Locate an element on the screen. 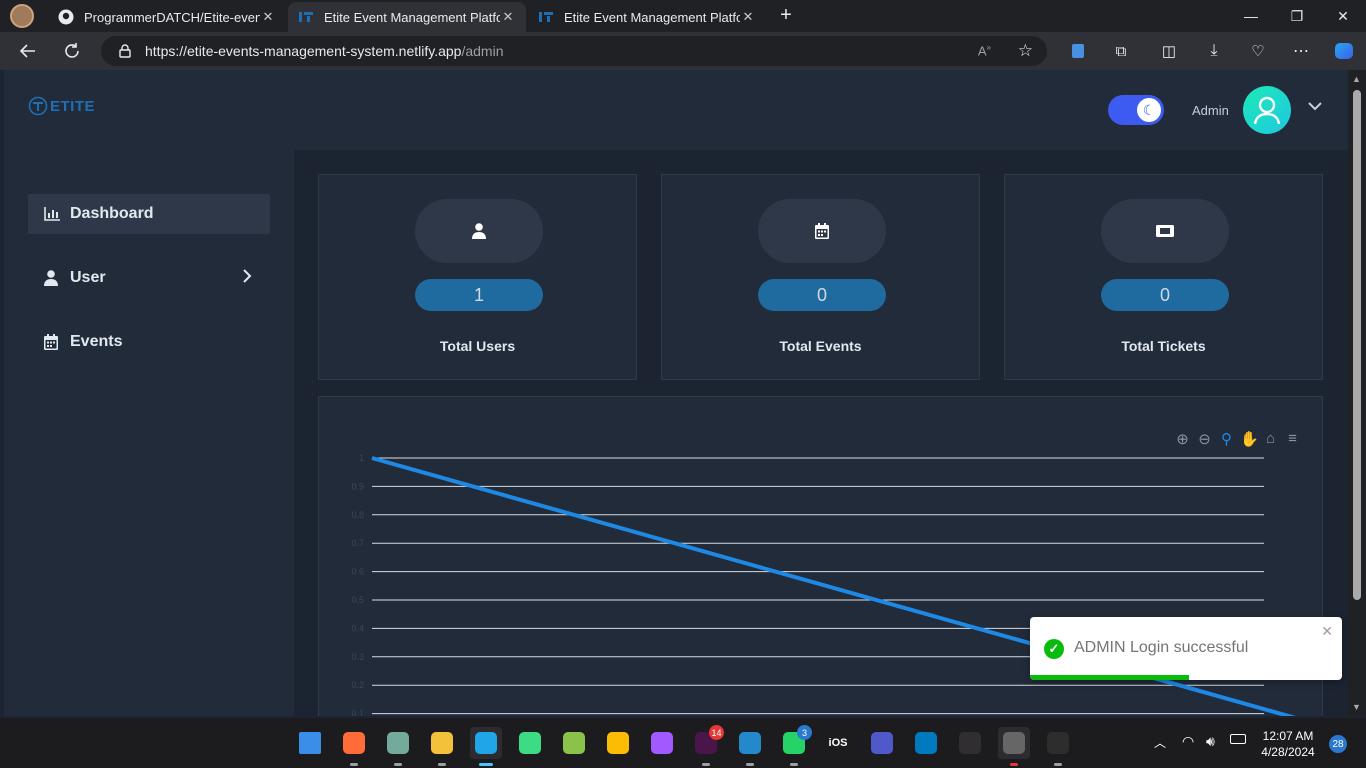  stat-value: 1 is located at coordinates (479, 295).